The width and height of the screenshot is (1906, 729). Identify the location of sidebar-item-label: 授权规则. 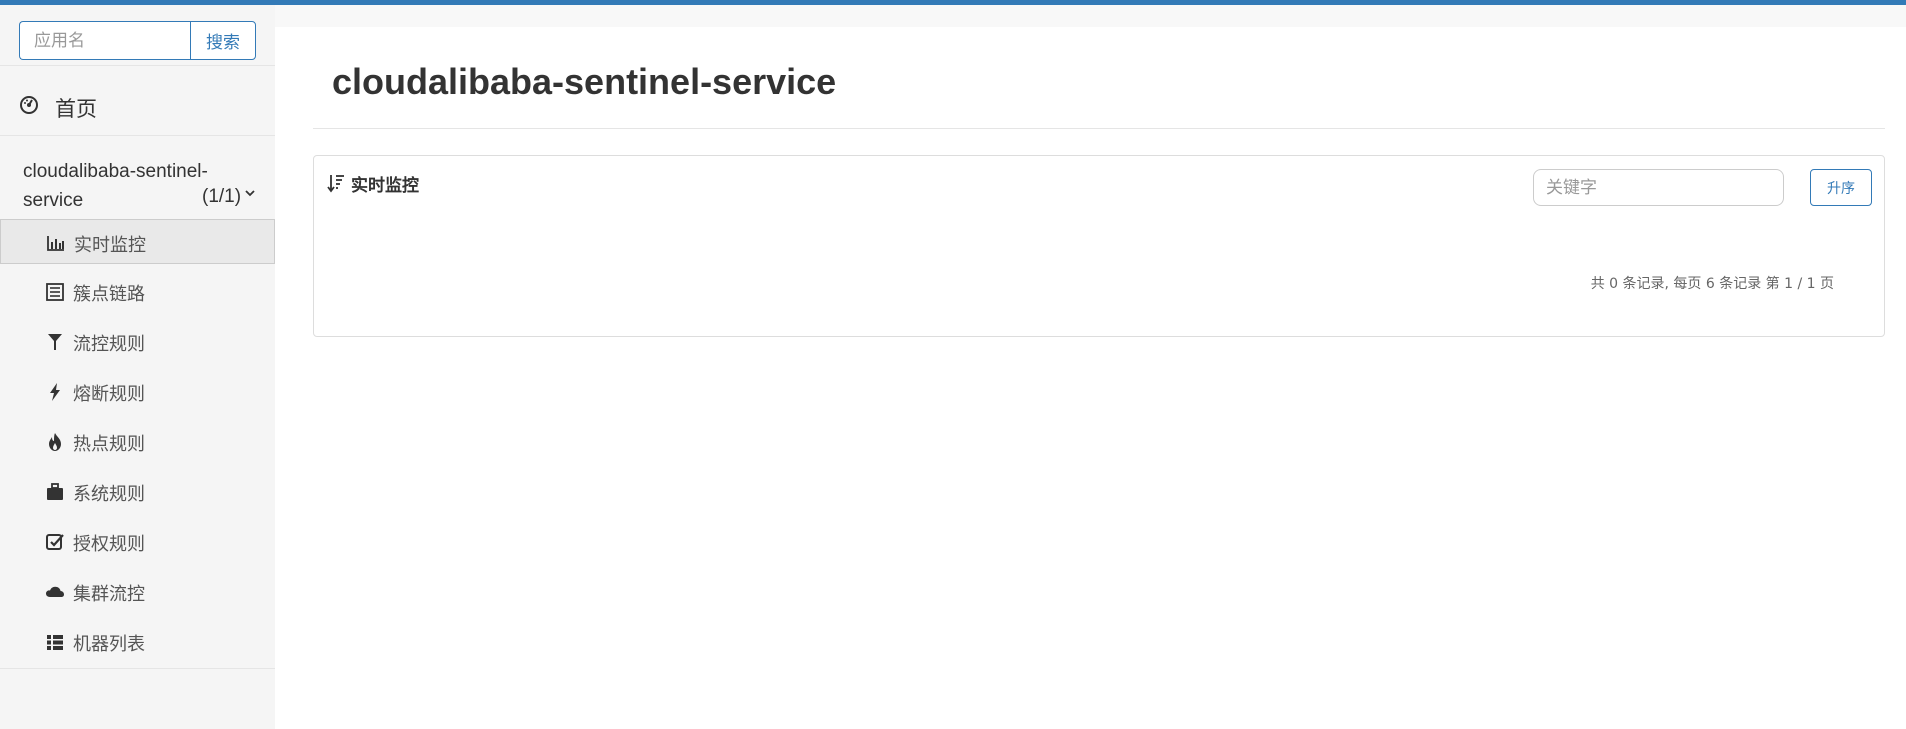
(109, 544).